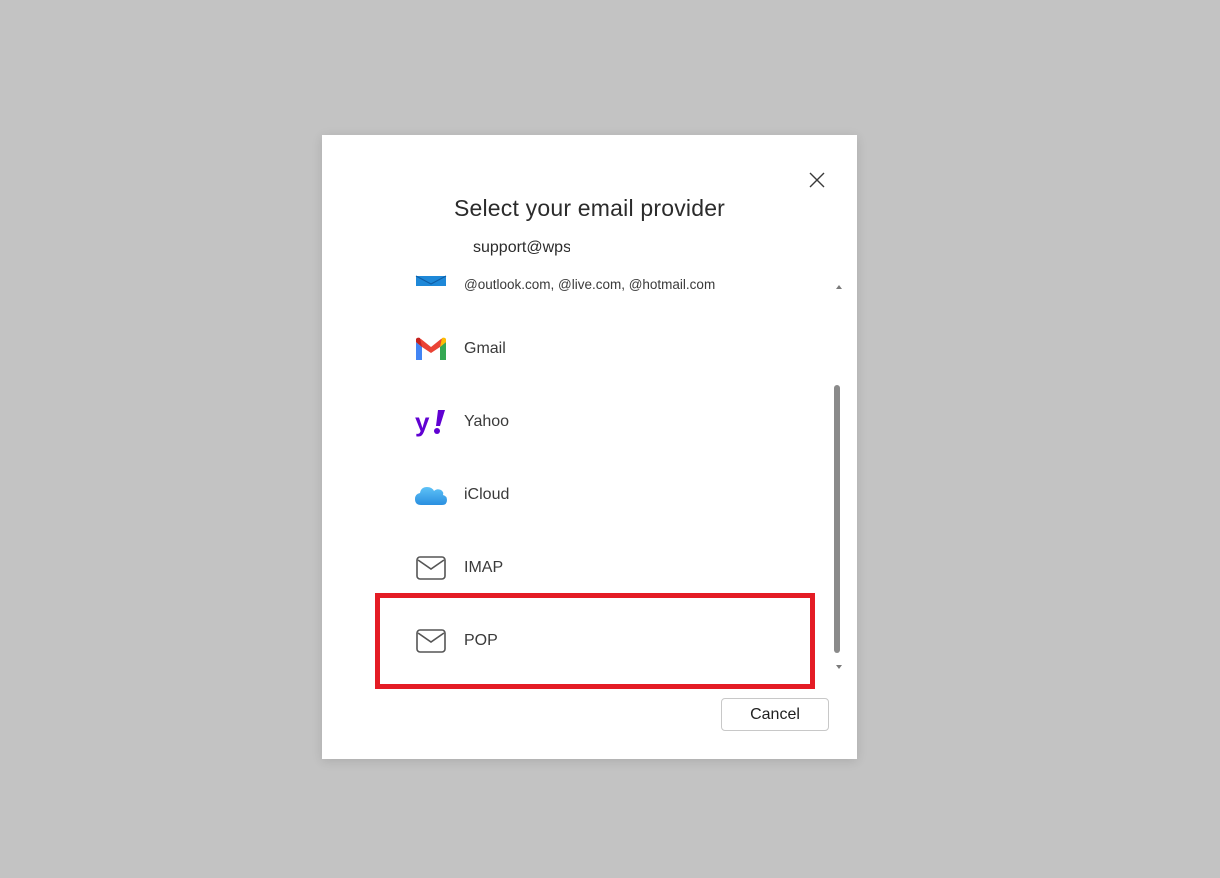  Describe the element at coordinates (487, 421) in the screenshot. I see `provider-label: Yahoo` at that location.